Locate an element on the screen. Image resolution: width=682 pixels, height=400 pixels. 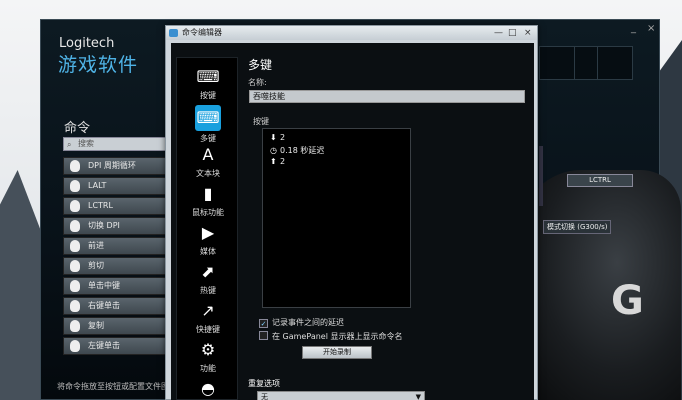
brand-subtitle: 游戏软件 is located at coordinates (98, 65).